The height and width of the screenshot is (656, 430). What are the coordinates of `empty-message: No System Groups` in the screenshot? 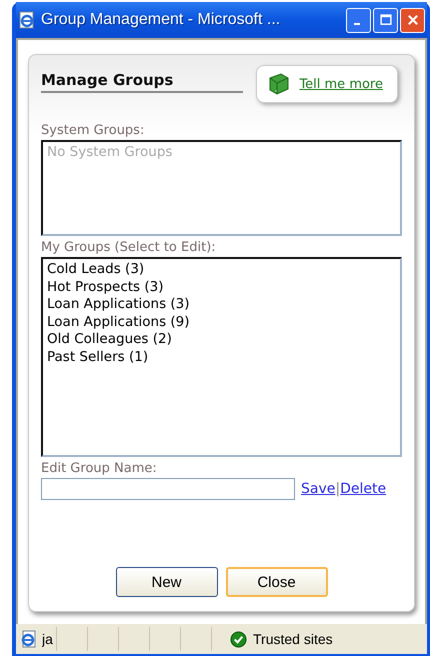 It's located at (109, 152).